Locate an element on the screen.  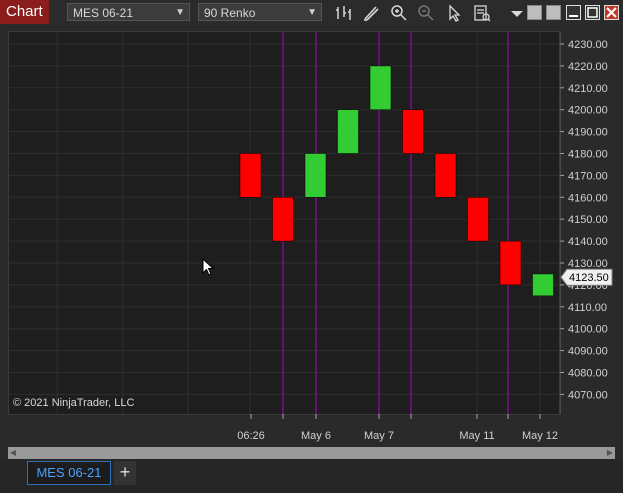
horizontal-scrollbar: ◀ ▶ is located at coordinates (311, 453).